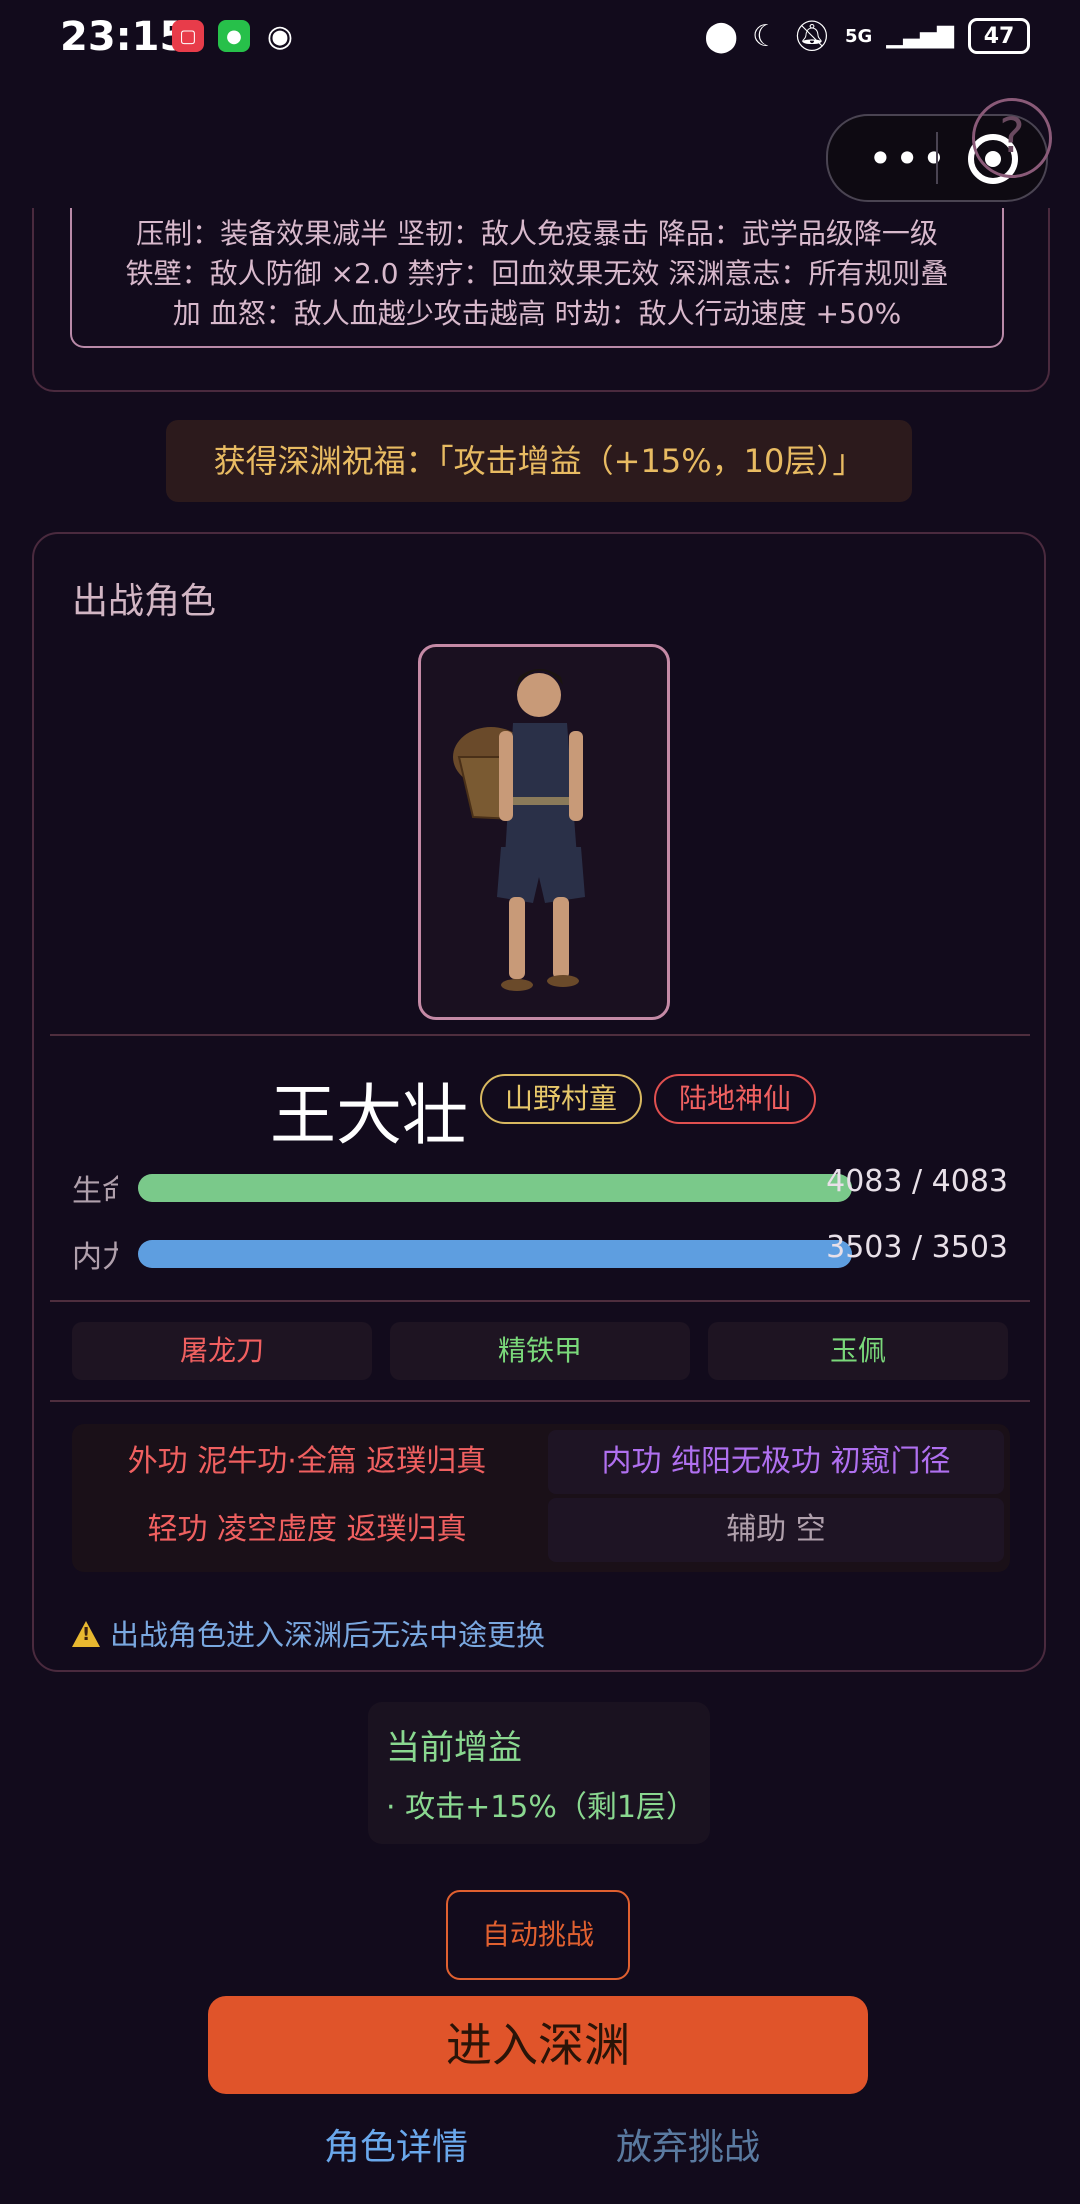 The height and width of the screenshot is (2204, 1080). What do you see at coordinates (538, 1935) in the screenshot?
I see `auto-challenge-button: 自动挑战` at bounding box center [538, 1935].